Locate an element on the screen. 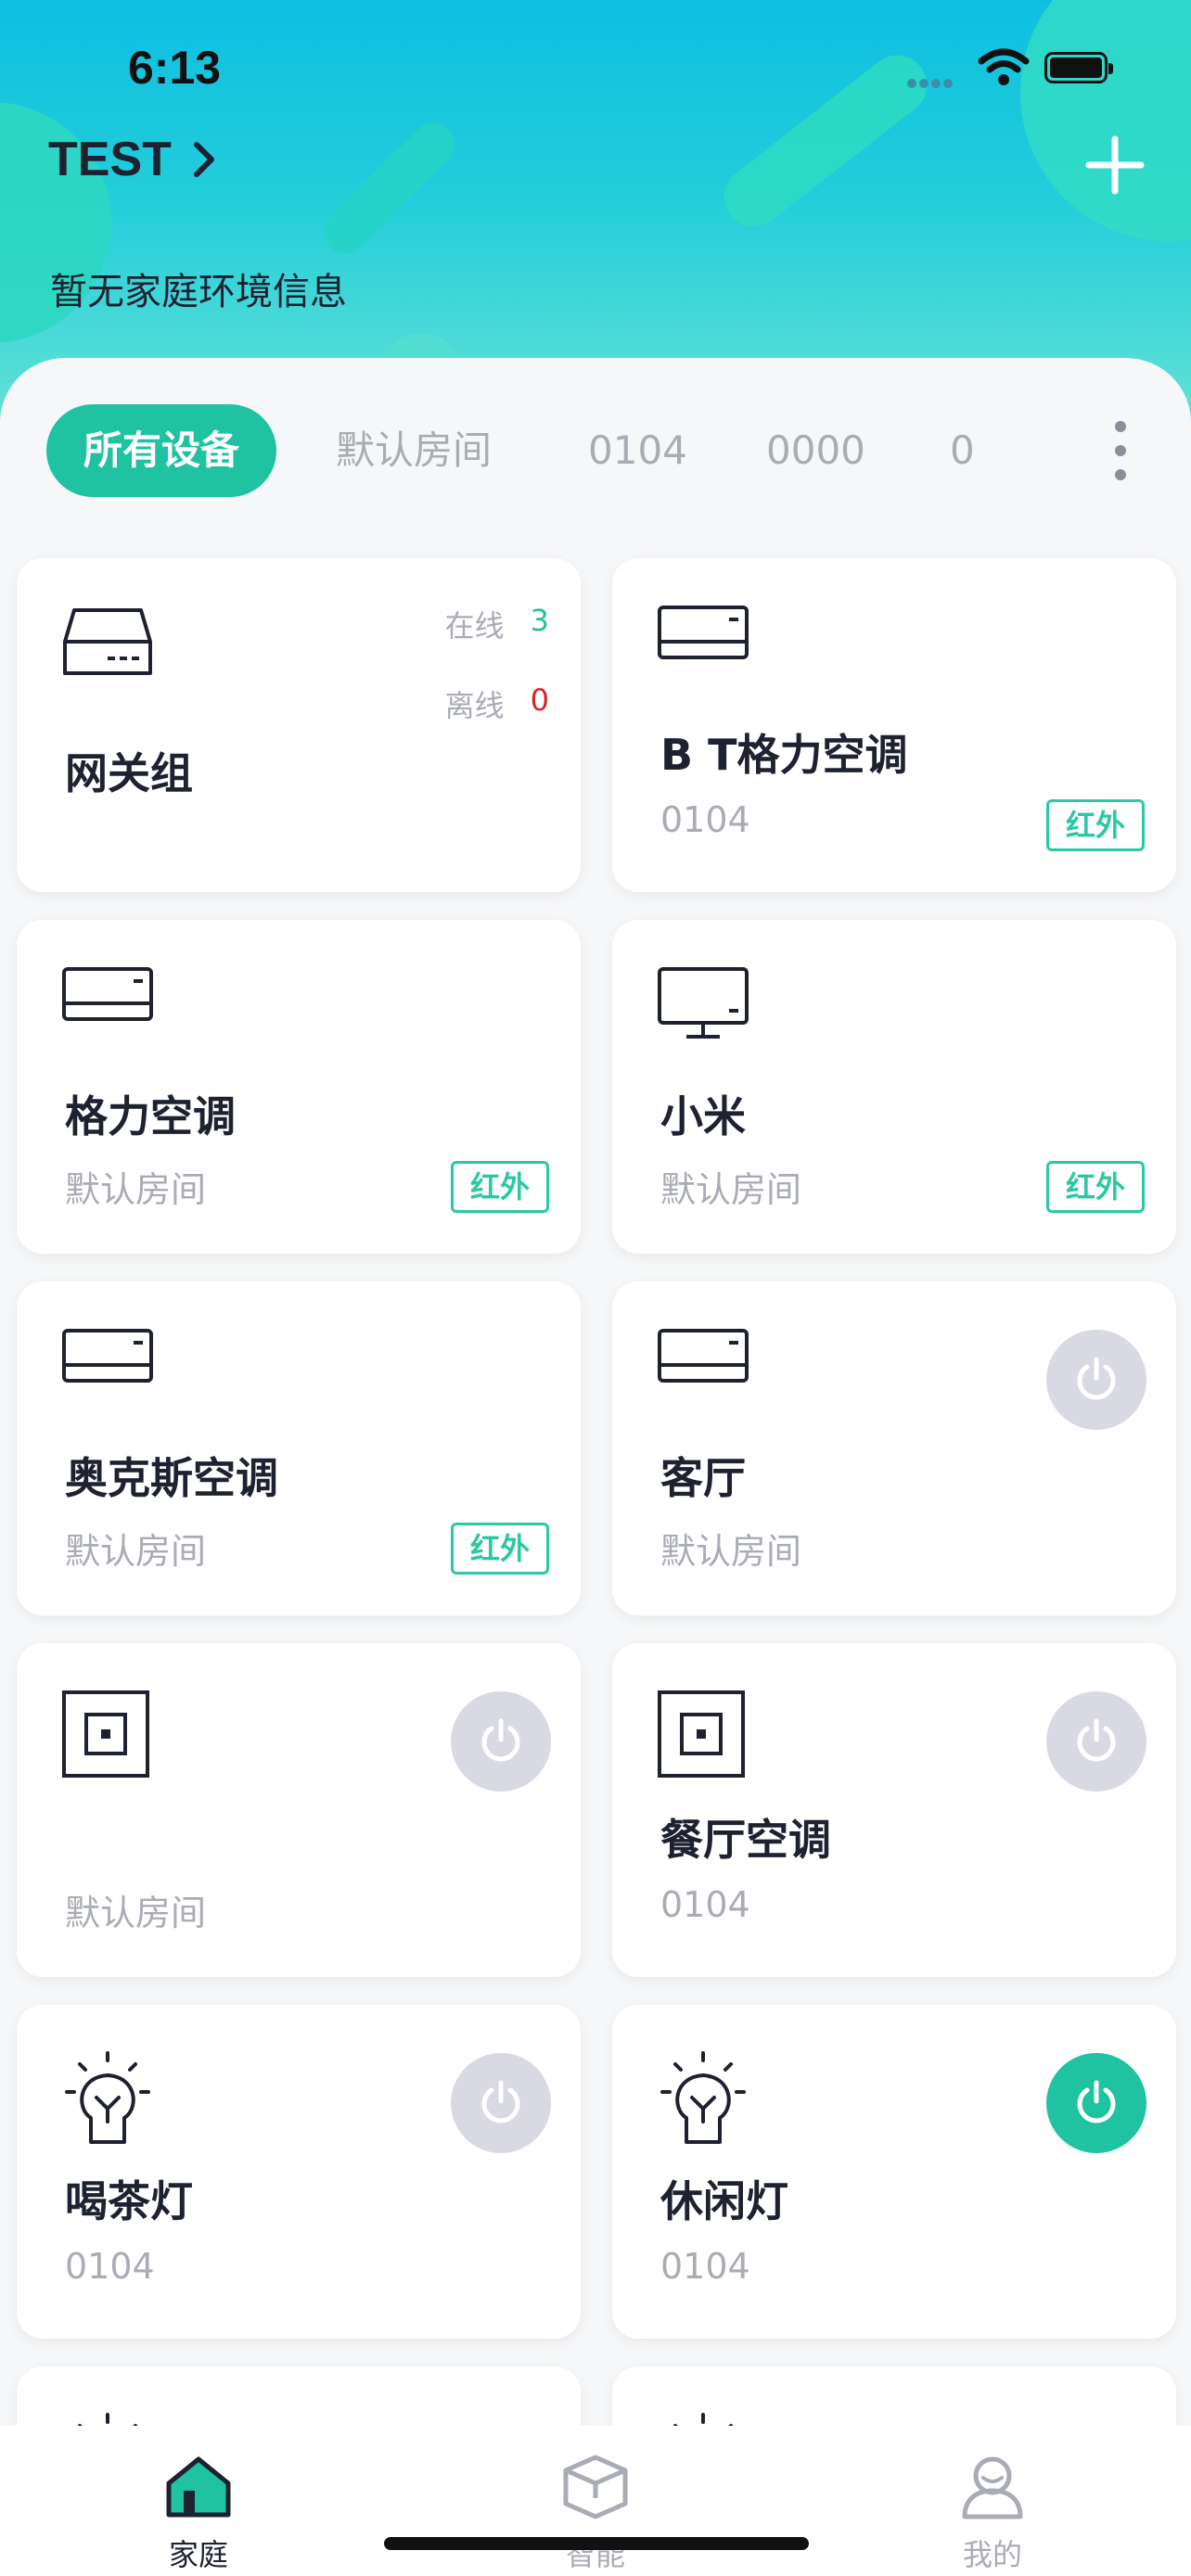  tab-0000: 0000 is located at coordinates (816, 450).